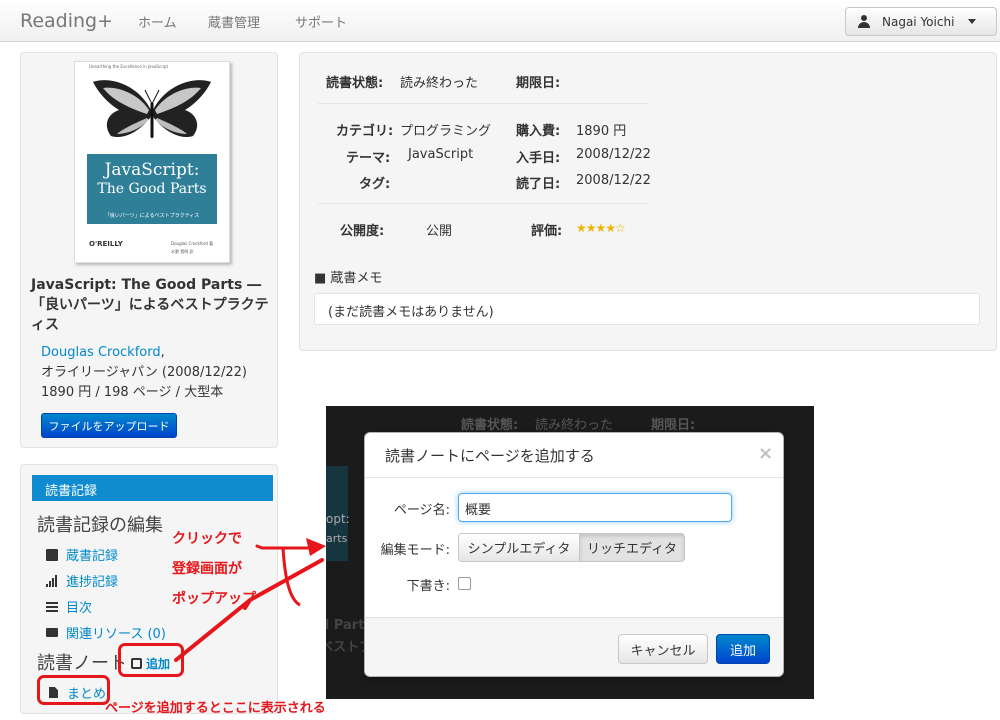  What do you see at coordinates (345, 625) in the screenshot?
I see `overlay-partial-text: d Part` at bounding box center [345, 625].